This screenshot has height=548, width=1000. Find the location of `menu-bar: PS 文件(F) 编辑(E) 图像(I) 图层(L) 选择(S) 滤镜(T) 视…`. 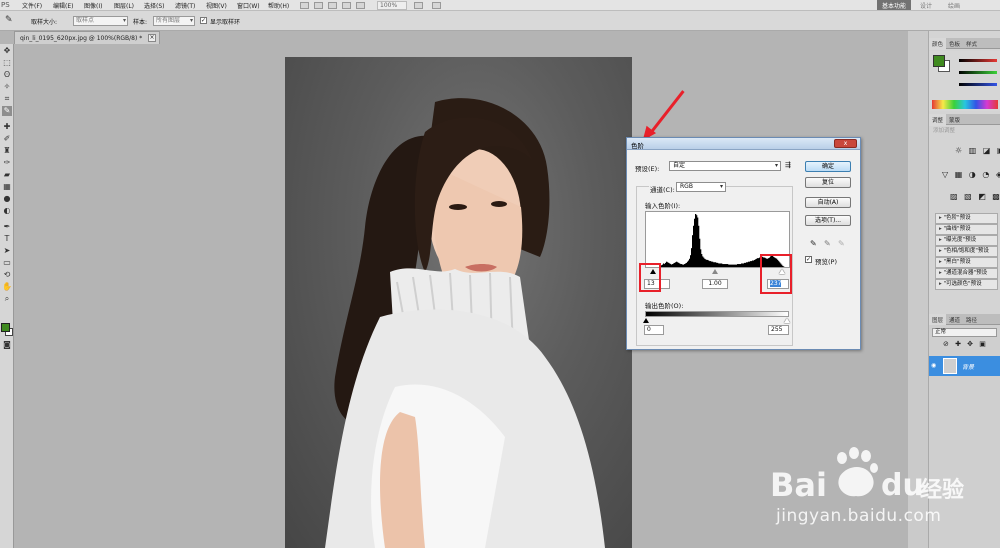

menu-bar: PS 文件(F) 编辑(E) 图像(I) 图层(L) 选择(S) 滤镜(T) 视… is located at coordinates (500, 5).